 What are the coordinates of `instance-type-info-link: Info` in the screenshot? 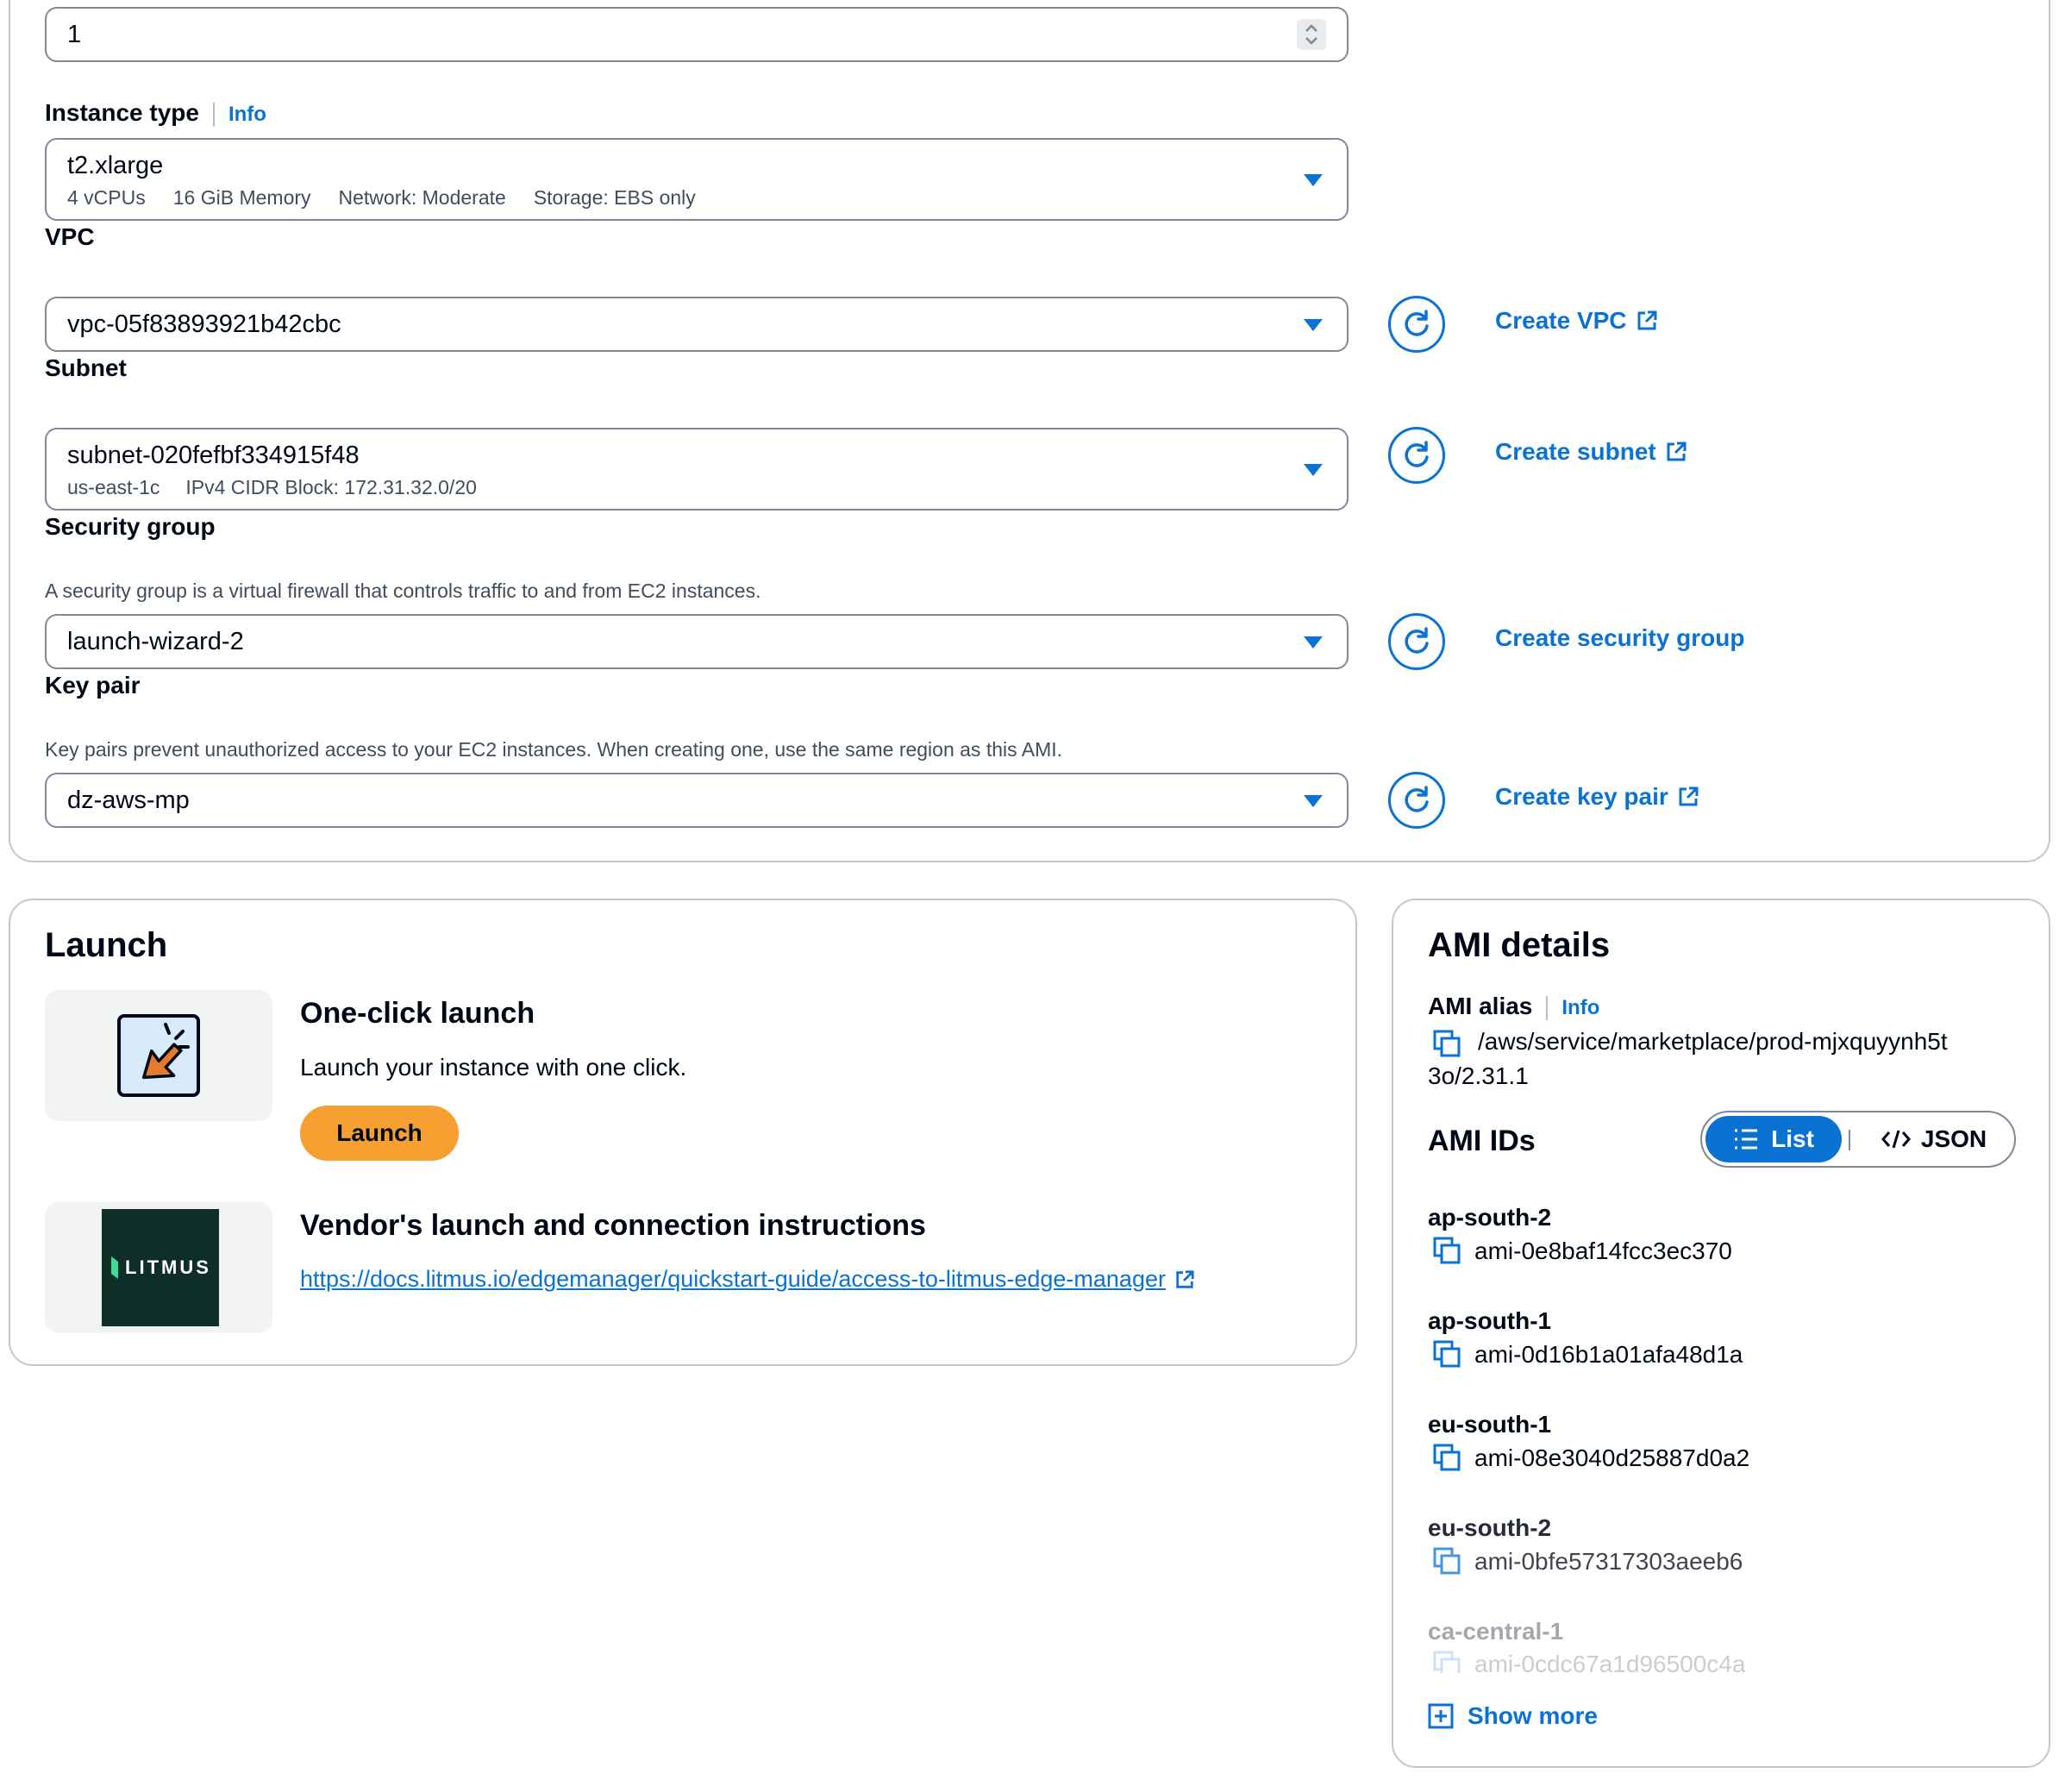 It's located at (247, 114).